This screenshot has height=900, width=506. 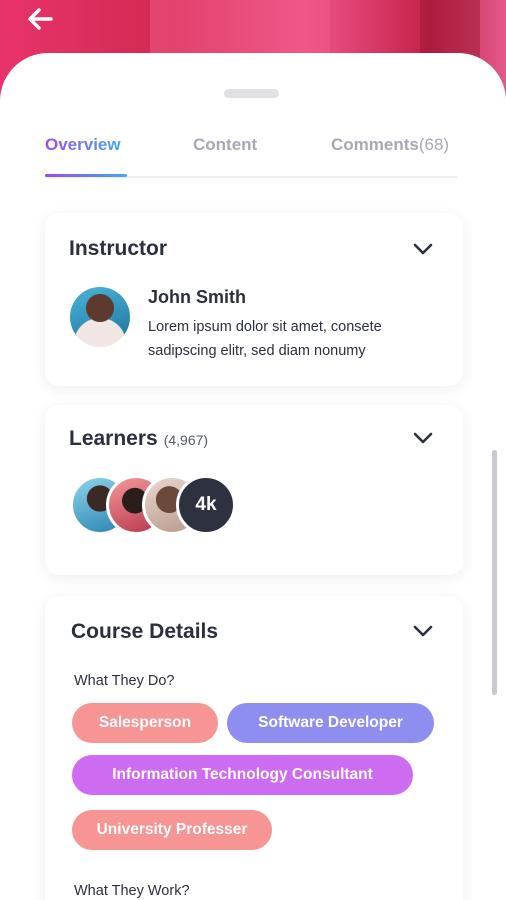 What do you see at coordinates (145, 723) in the screenshot?
I see `chip-salesperson: Salesperson` at bounding box center [145, 723].